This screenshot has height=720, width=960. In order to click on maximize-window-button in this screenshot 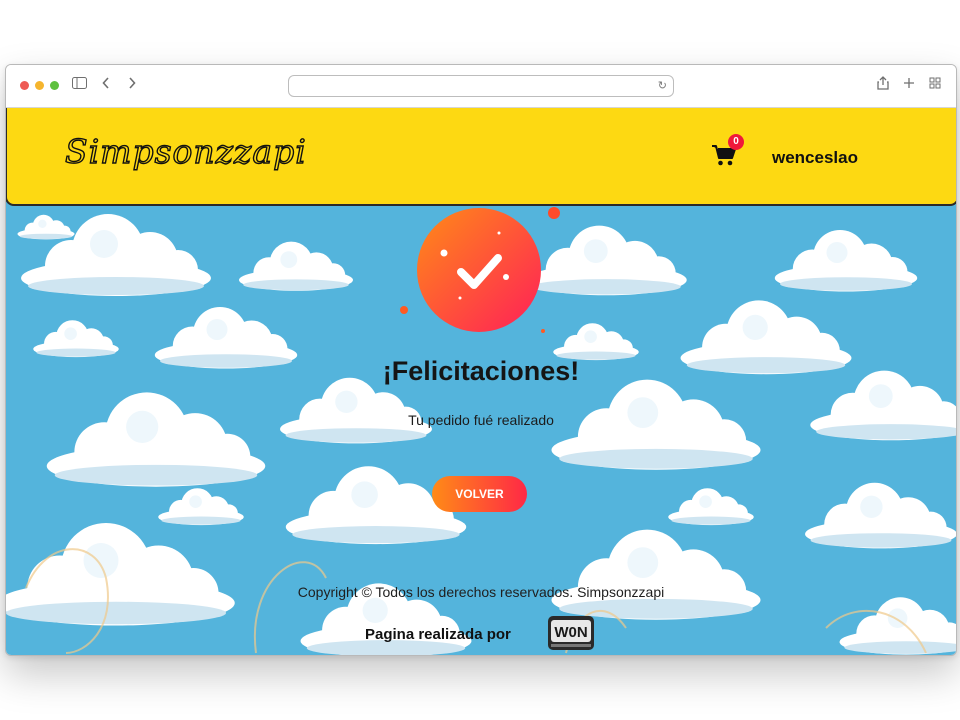, I will do `click(54, 85)`.